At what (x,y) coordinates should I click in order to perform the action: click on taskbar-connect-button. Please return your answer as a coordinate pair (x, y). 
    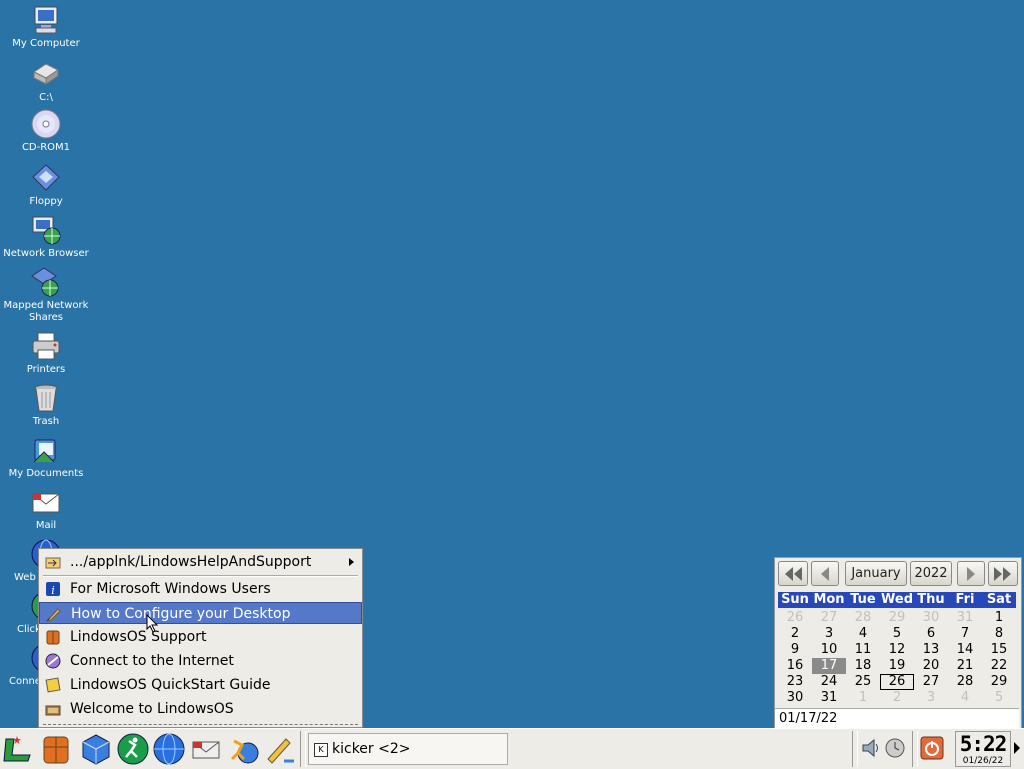
    Looking at the image, I should click on (244, 749).